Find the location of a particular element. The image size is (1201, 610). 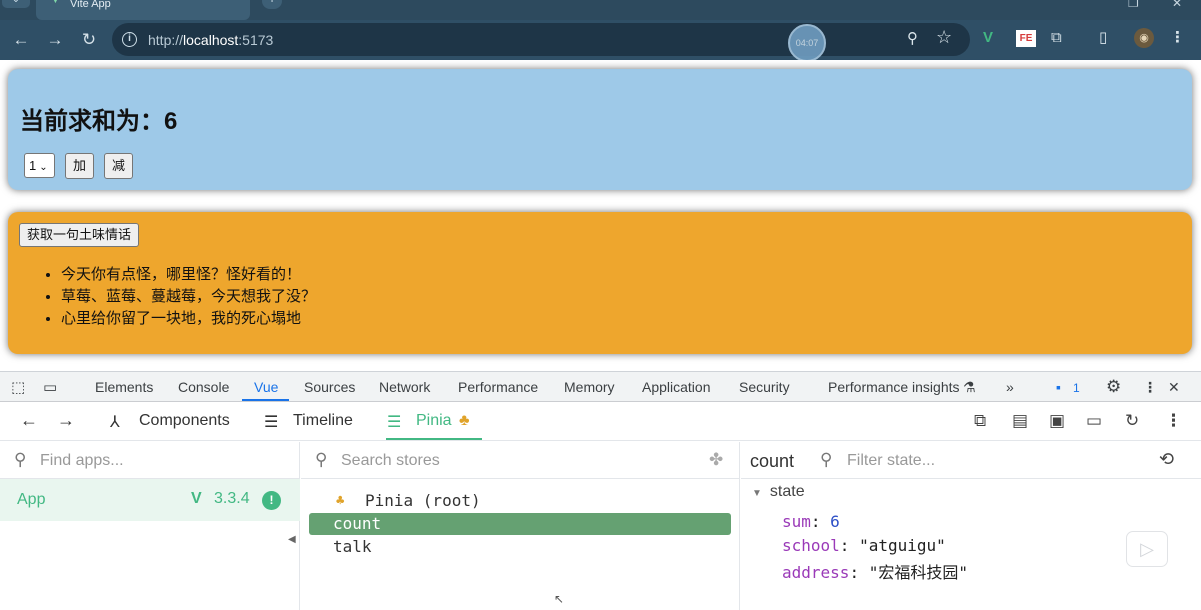

apps-pane: ⚲ Find apps... App V 3.3.4 ! is located at coordinates (150, 526).